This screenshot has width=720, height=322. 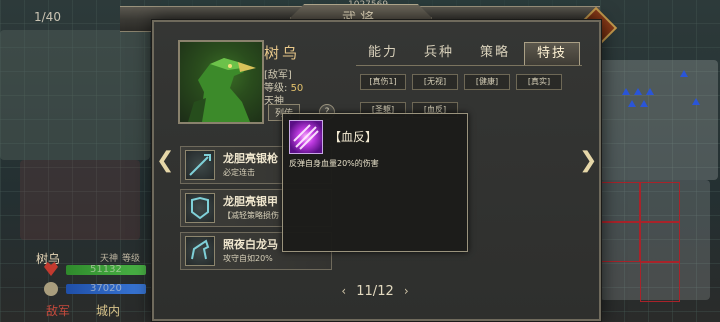 I want to click on general-portrait, so click(x=221, y=82).